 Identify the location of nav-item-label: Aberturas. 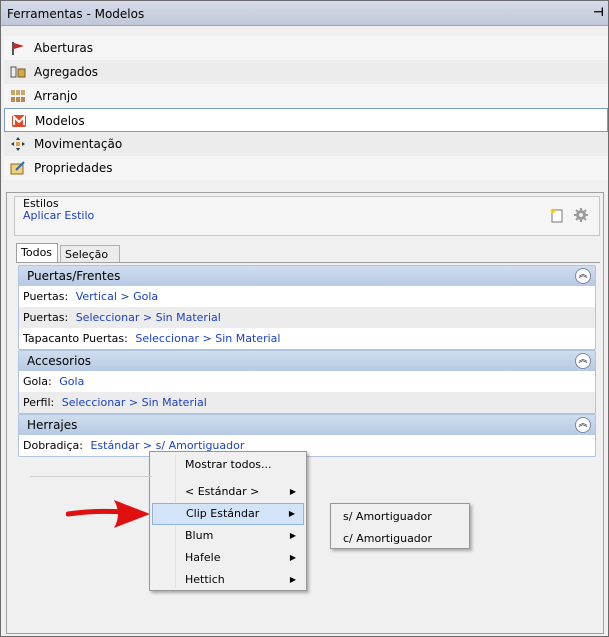
(63, 48).